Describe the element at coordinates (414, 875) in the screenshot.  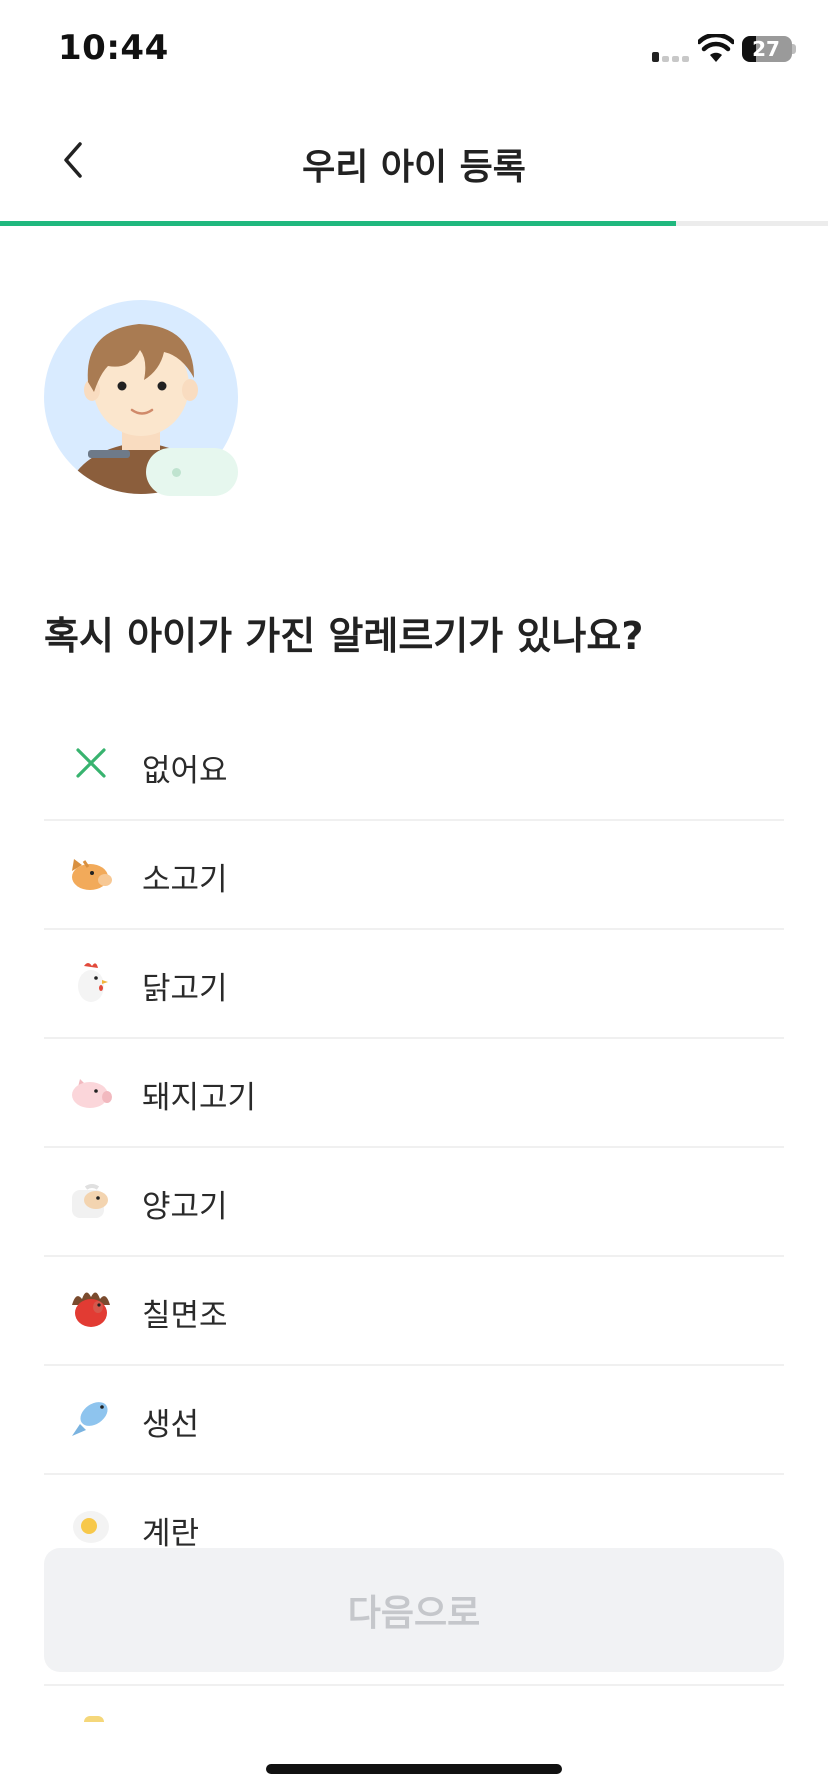
I see `option-beef: 소고기` at that location.